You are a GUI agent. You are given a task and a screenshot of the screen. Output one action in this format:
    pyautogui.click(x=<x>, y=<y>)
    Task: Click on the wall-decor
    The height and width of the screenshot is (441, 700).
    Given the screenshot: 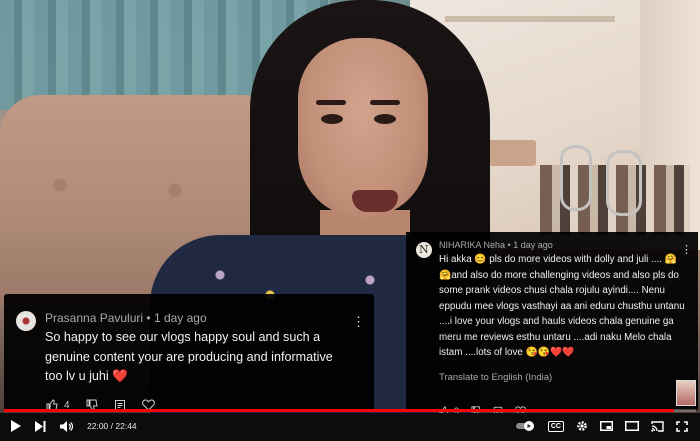 What is the action you would take?
    pyautogui.click(x=512, y=153)
    